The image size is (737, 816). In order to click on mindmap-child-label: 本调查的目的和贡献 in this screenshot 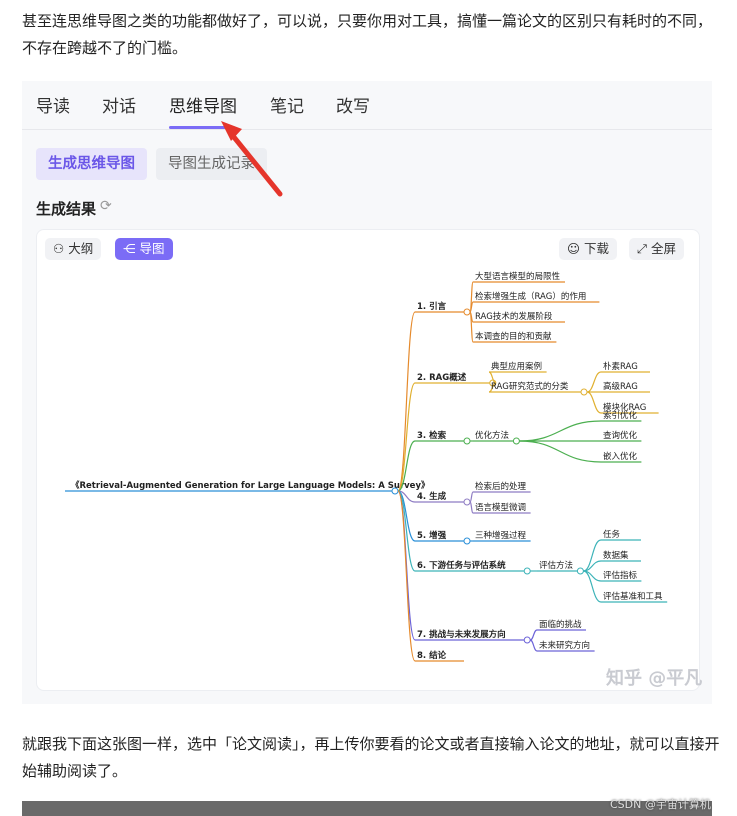, I will do `click(513, 336)`.